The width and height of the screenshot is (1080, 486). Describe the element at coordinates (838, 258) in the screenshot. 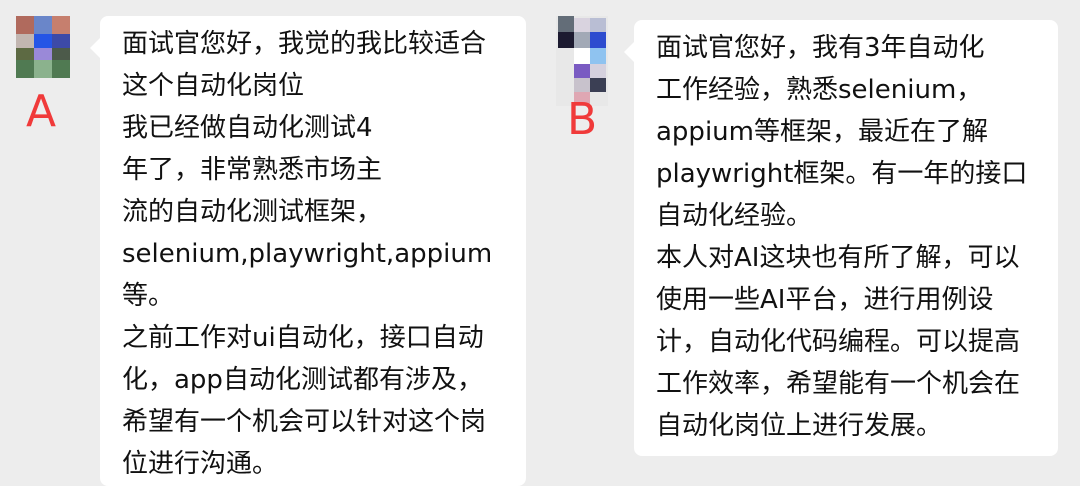

I see `message-line: 本人对AI这块也有所了解，可以` at that location.